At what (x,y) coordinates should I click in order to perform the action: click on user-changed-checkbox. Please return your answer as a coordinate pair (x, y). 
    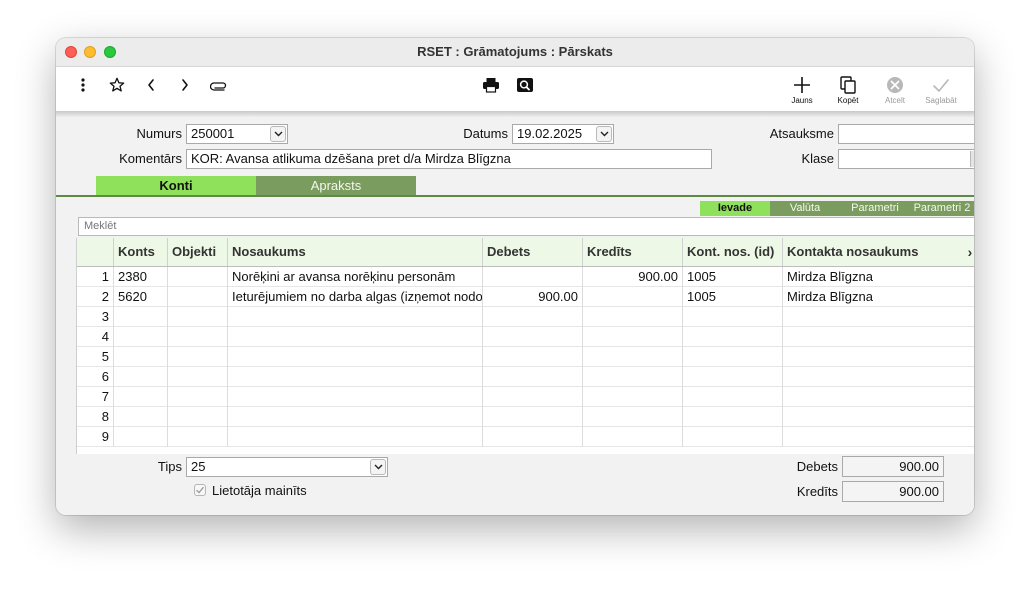
    Looking at the image, I should click on (200, 490).